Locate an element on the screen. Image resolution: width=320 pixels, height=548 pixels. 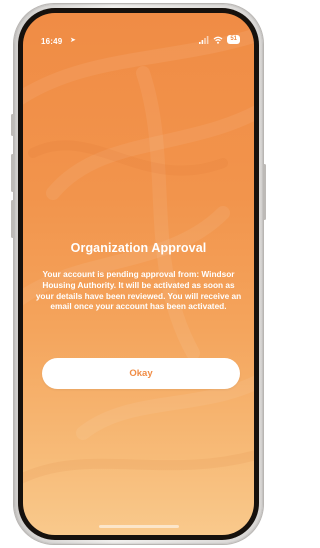
status-indicators: 51 is located at coordinates (219, 39).